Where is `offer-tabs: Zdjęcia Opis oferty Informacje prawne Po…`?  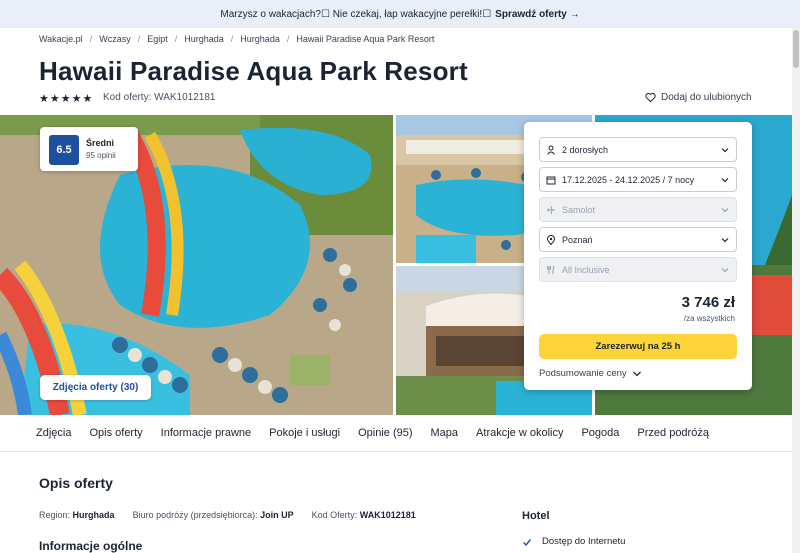
offer-tabs: Zdjęcia Opis oferty Informacje prawne Po… is located at coordinates (396, 433).